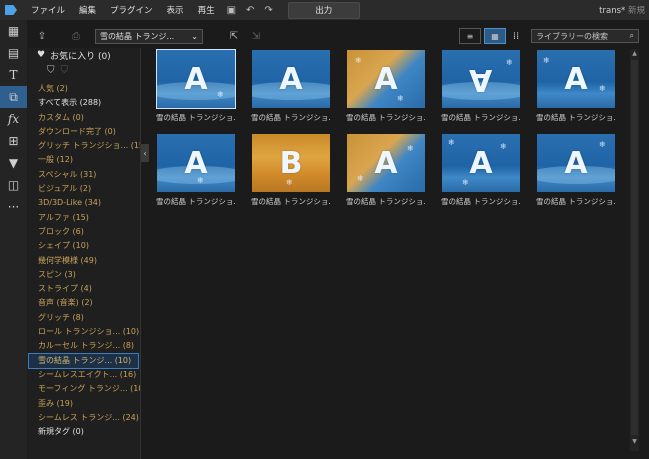 This screenshot has height=459, width=649. Describe the element at coordinates (83, 189) in the screenshot. I see `category-item: ビジュアル (2)` at that location.